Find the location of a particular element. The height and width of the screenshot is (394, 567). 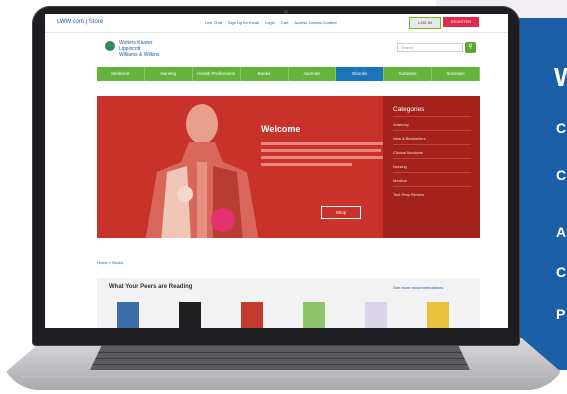

promo-letter-c3: C is located at coordinates (561, 272).